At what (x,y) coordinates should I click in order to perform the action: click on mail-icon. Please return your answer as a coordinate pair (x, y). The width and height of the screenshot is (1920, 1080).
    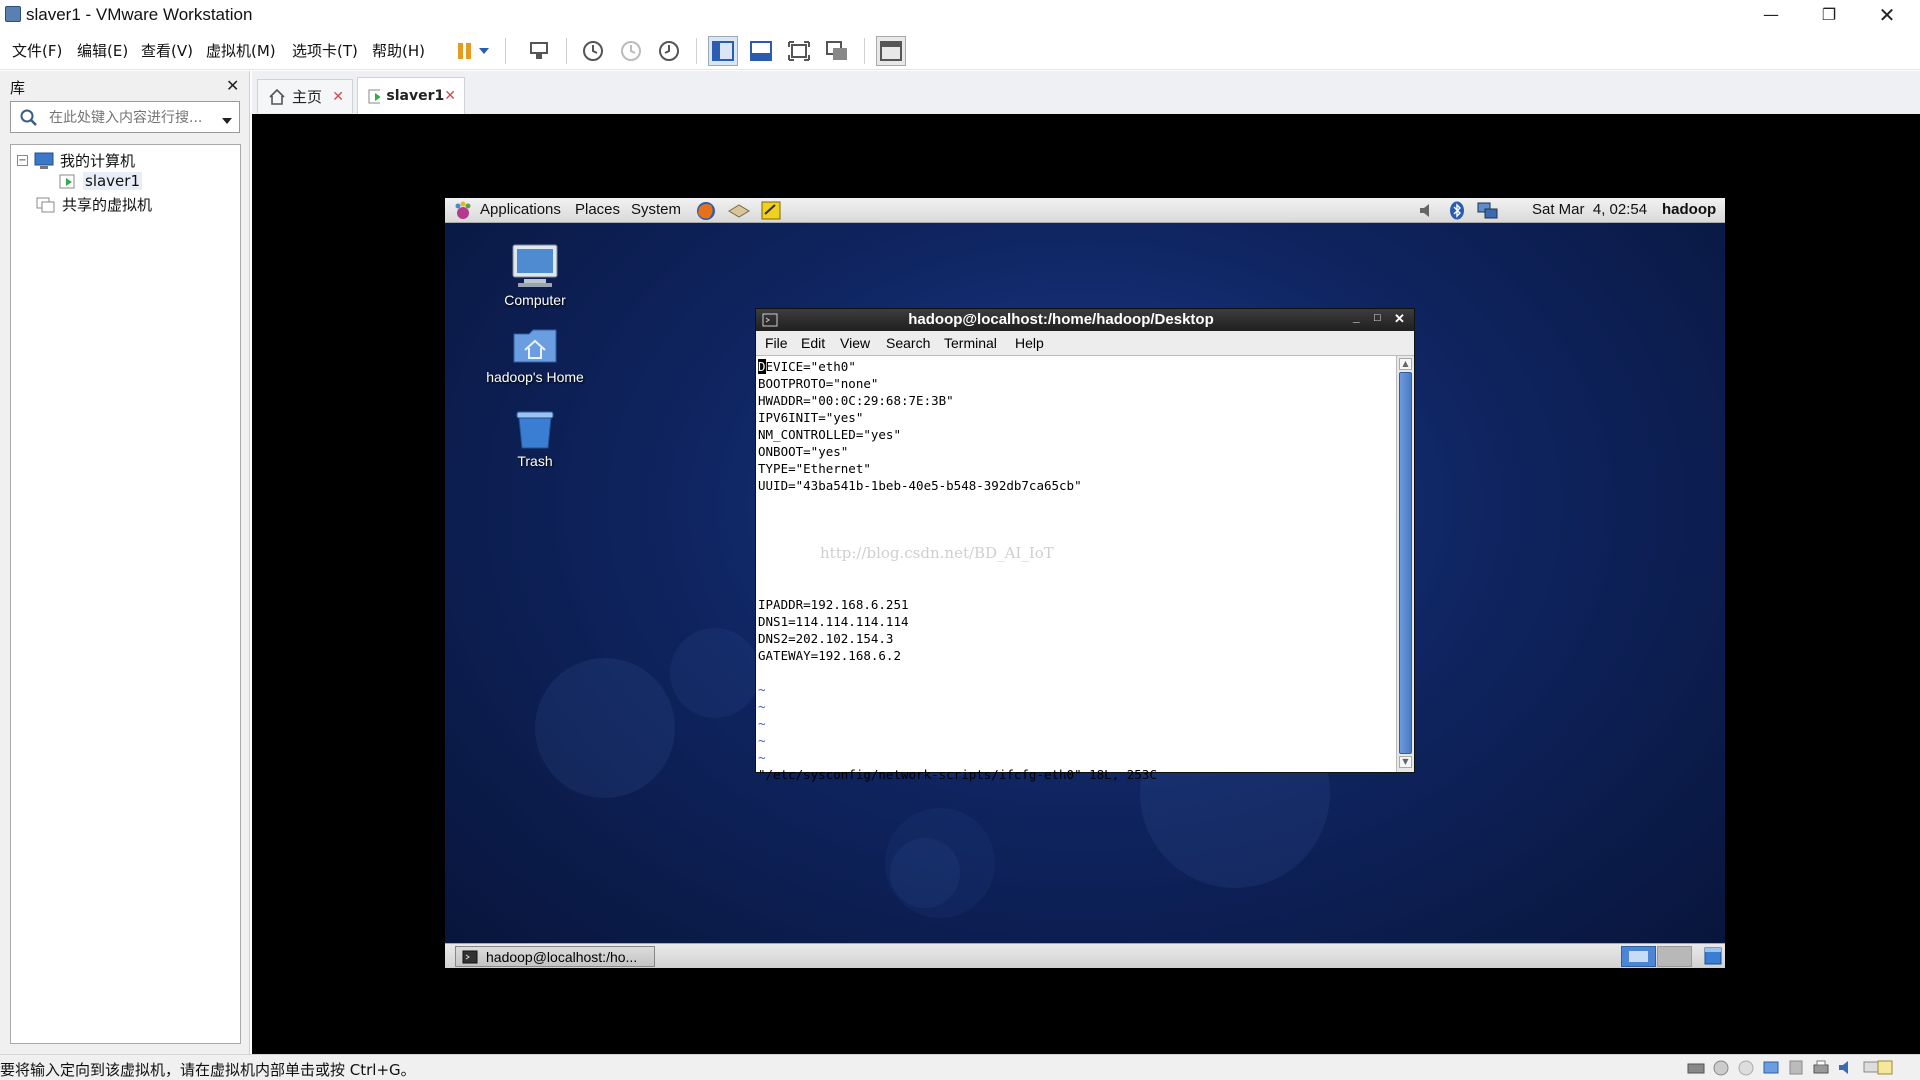
    Looking at the image, I should click on (739, 211).